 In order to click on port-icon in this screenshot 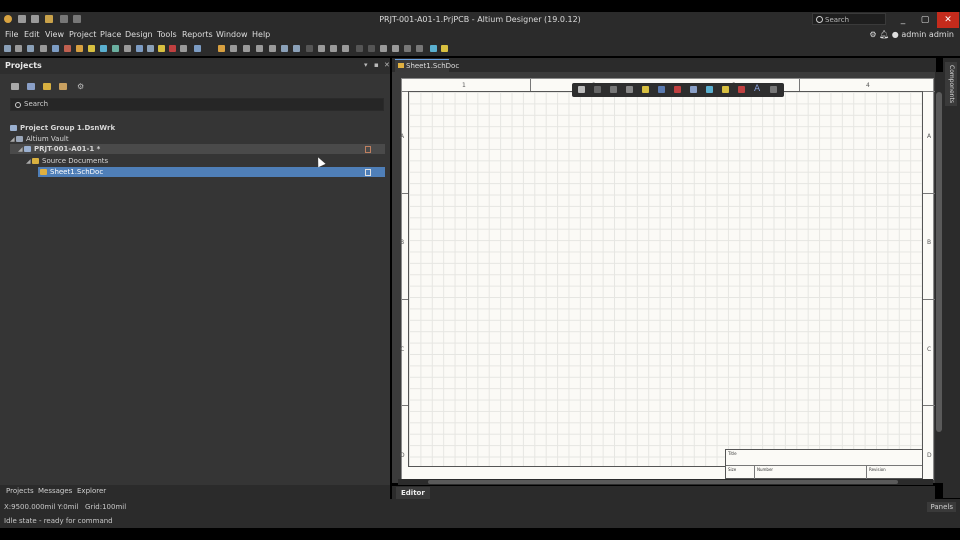, I will do `click(645, 89)`.